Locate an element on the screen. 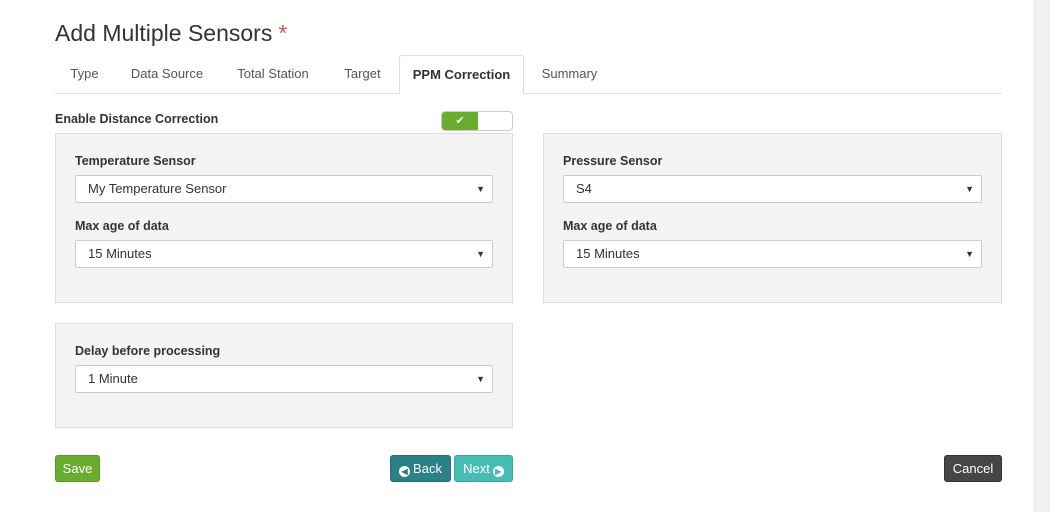 This screenshot has width=1050, height=512. chevron-left-circle-icon: ◀ is located at coordinates (405, 471).